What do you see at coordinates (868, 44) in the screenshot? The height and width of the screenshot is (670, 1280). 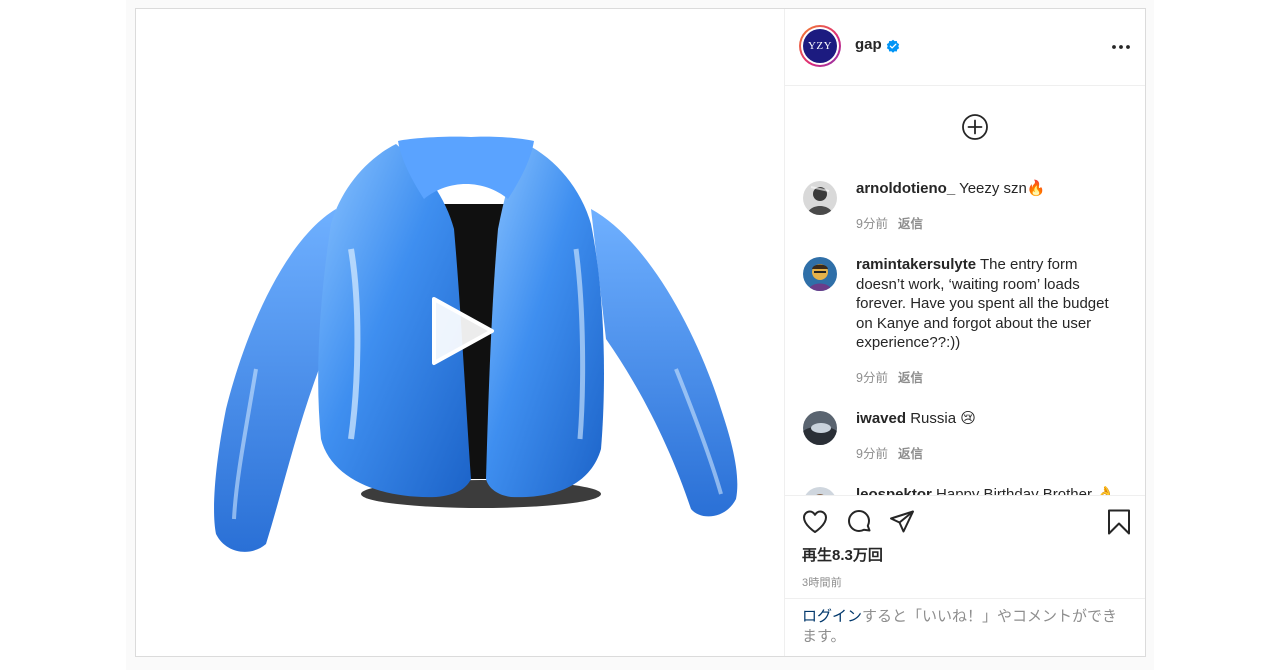 I see `post-username: gap` at bounding box center [868, 44].